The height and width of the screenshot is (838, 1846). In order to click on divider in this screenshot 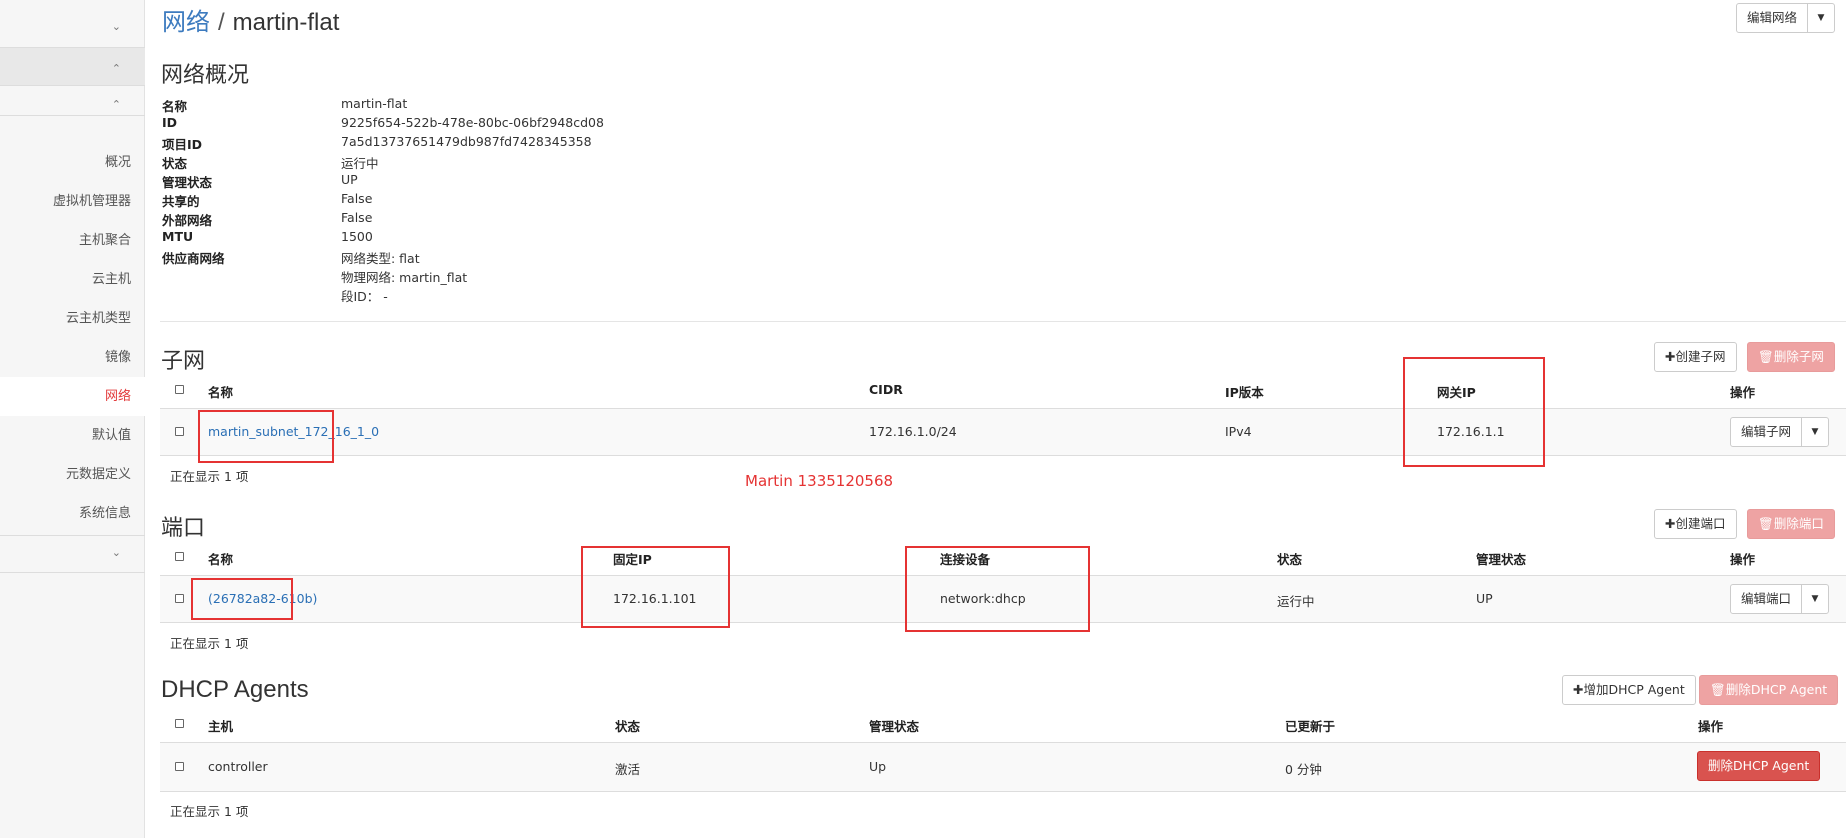, I will do `click(1003, 321)`.